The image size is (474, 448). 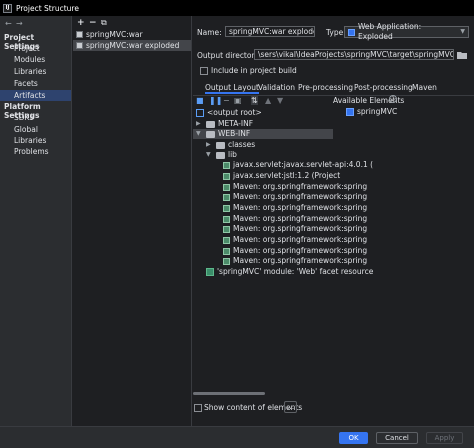 What do you see at coordinates (204, 71) in the screenshot?
I see `include-in-build-checkbox` at bounding box center [204, 71].